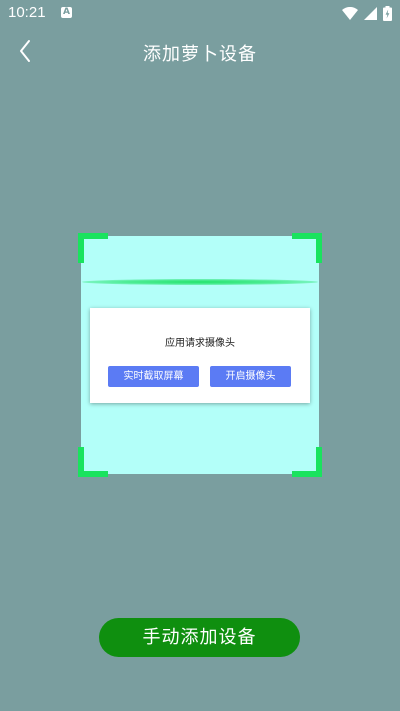 This screenshot has height=711, width=400. I want to click on battery-icon, so click(387, 13).